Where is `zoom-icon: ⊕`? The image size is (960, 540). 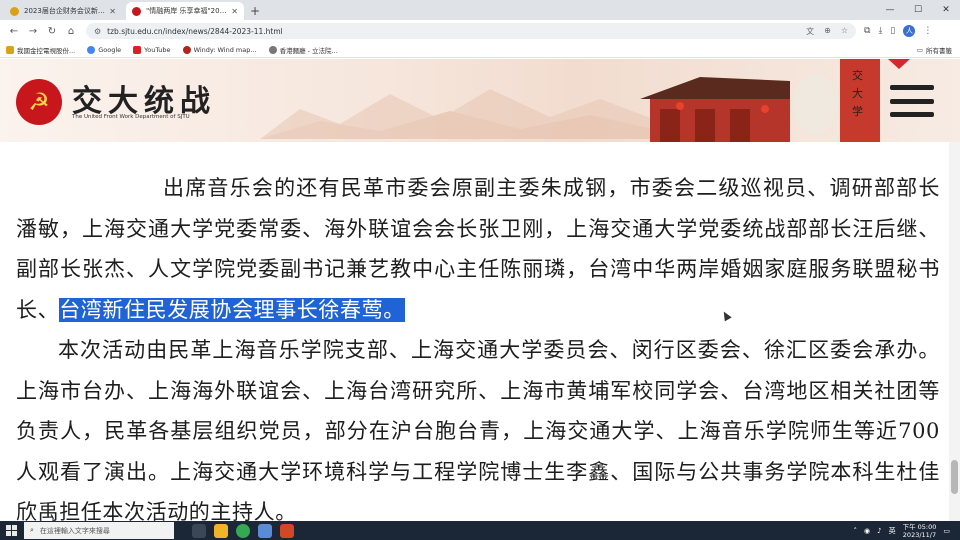 zoom-icon: ⊕ is located at coordinates (827, 31).